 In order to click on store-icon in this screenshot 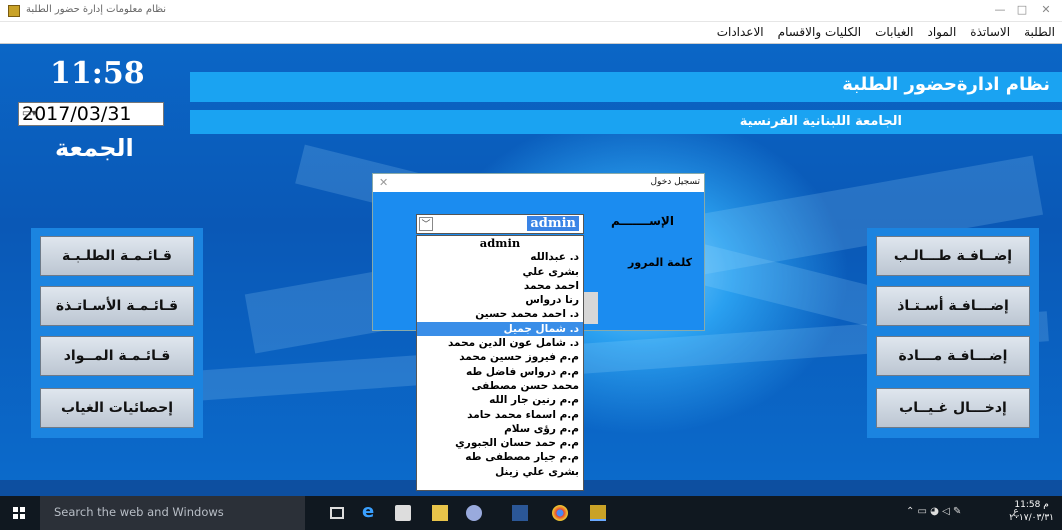, I will do `click(403, 513)`.